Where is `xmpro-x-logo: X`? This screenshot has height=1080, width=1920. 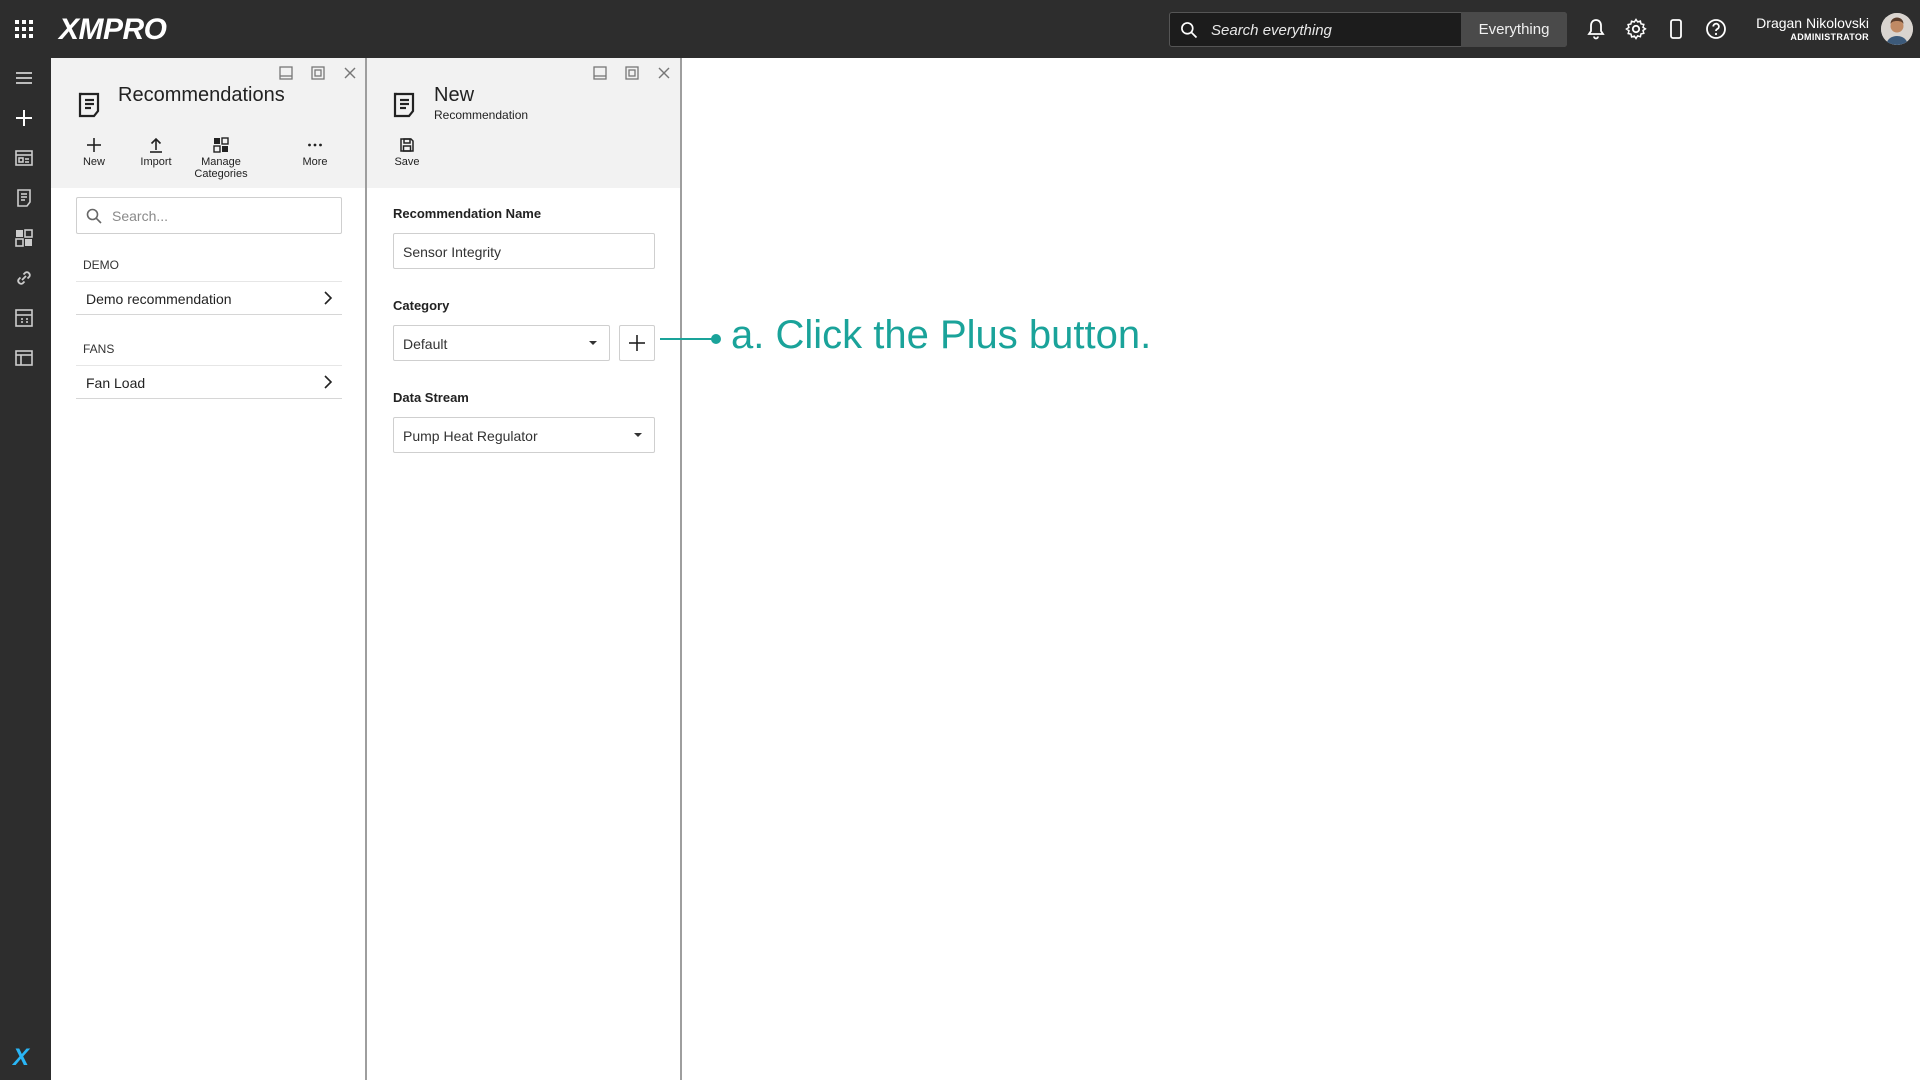 xmpro-x-logo: X is located at coordinates (21, 1058).